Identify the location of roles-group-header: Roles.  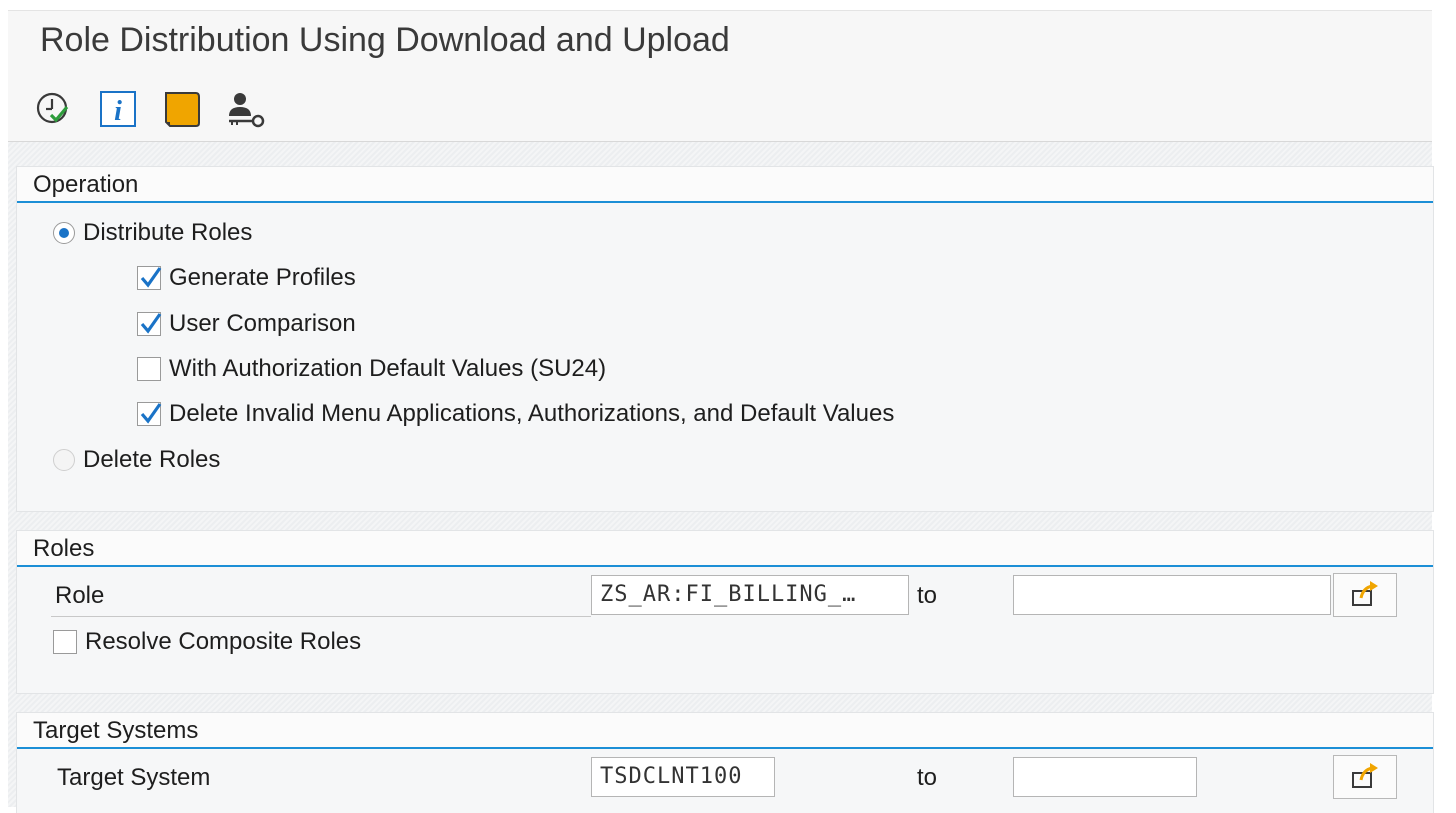
(725, 549).